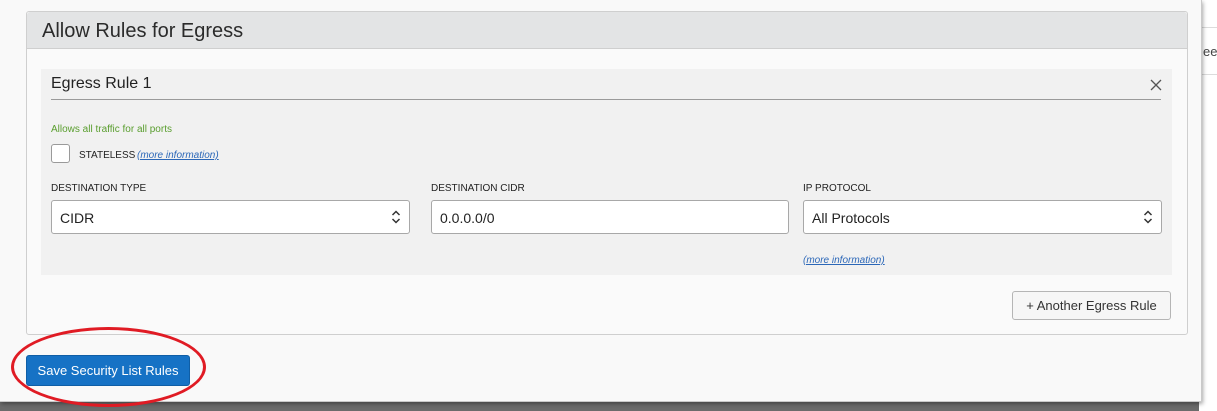  Describe the element at coordinates (101, 83) in the screenshot. I see `egress-rule-title: Egress Rule 1` at that location.